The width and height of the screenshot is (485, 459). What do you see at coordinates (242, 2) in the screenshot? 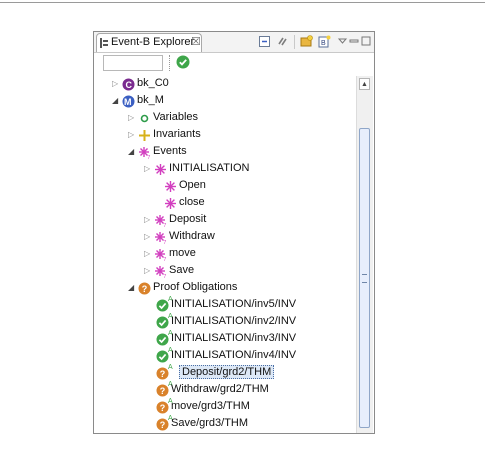
I see `top-separator` at bounding box center [242, 2].